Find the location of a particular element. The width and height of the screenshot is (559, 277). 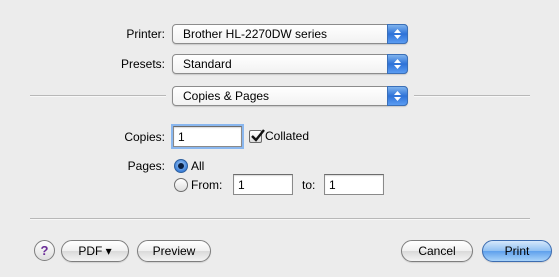

checkmark-icon is located at coordinates (258, 135).